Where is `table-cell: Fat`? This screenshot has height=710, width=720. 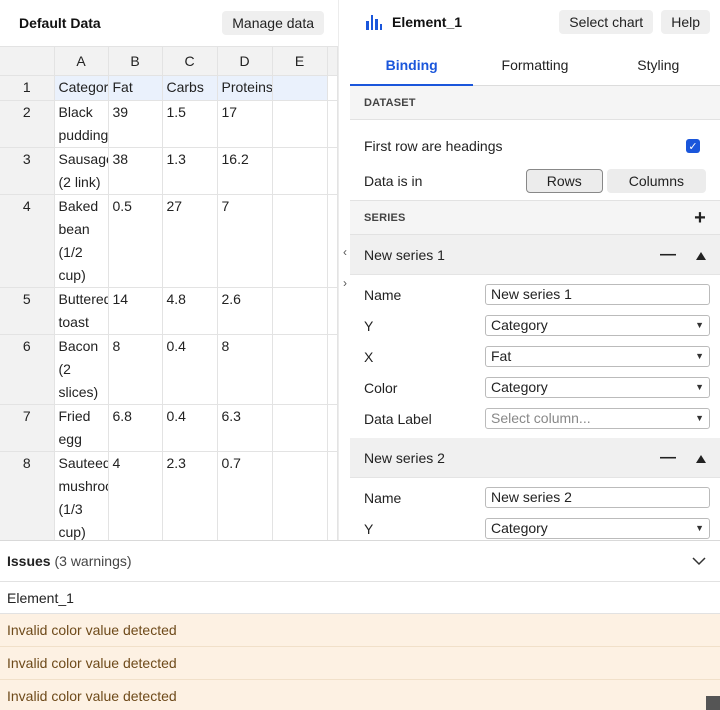 table-cell: Fat is located at coordinates (135, 88).